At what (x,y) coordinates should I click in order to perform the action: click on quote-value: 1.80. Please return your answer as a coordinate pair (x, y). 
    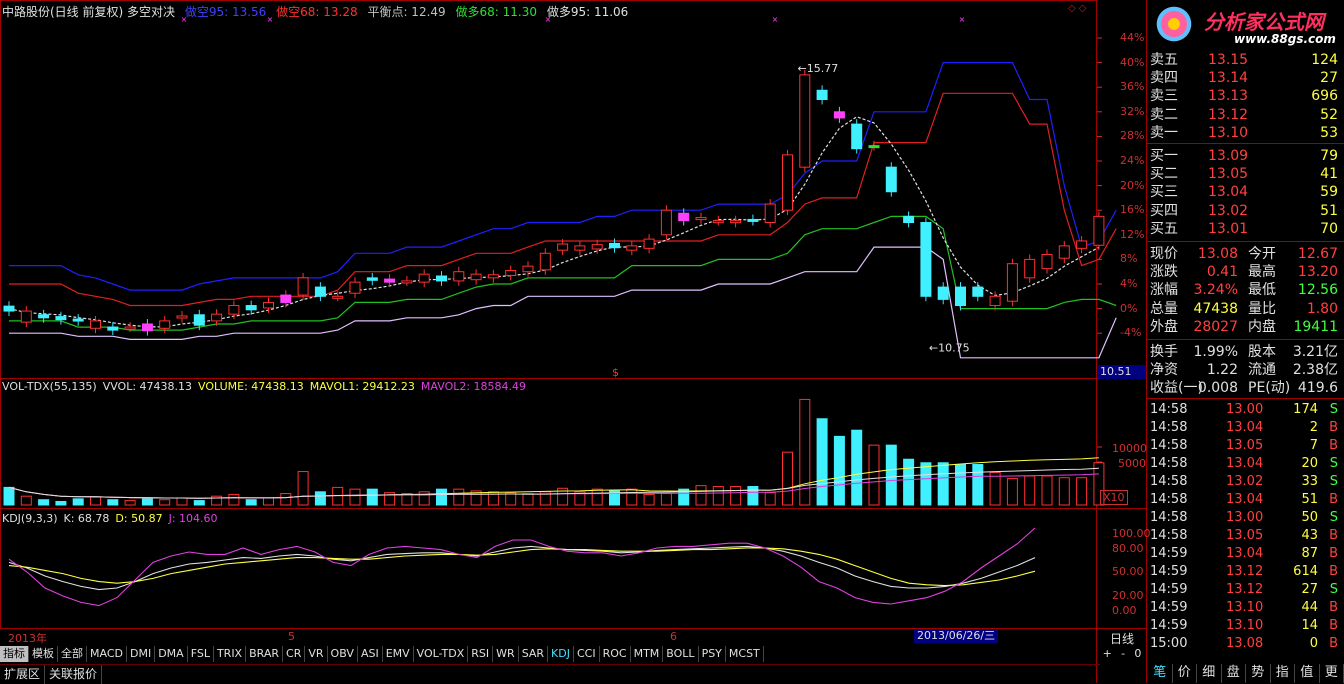
    Looking at the image, I should click on (1322, 309).